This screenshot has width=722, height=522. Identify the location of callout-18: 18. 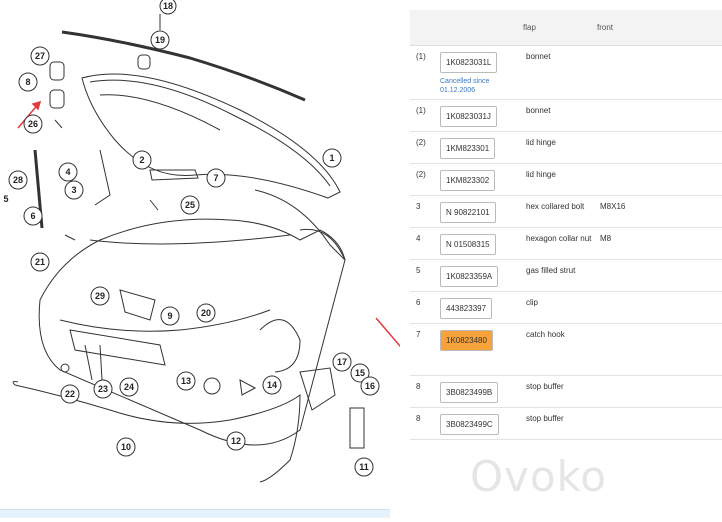
(168, 15).